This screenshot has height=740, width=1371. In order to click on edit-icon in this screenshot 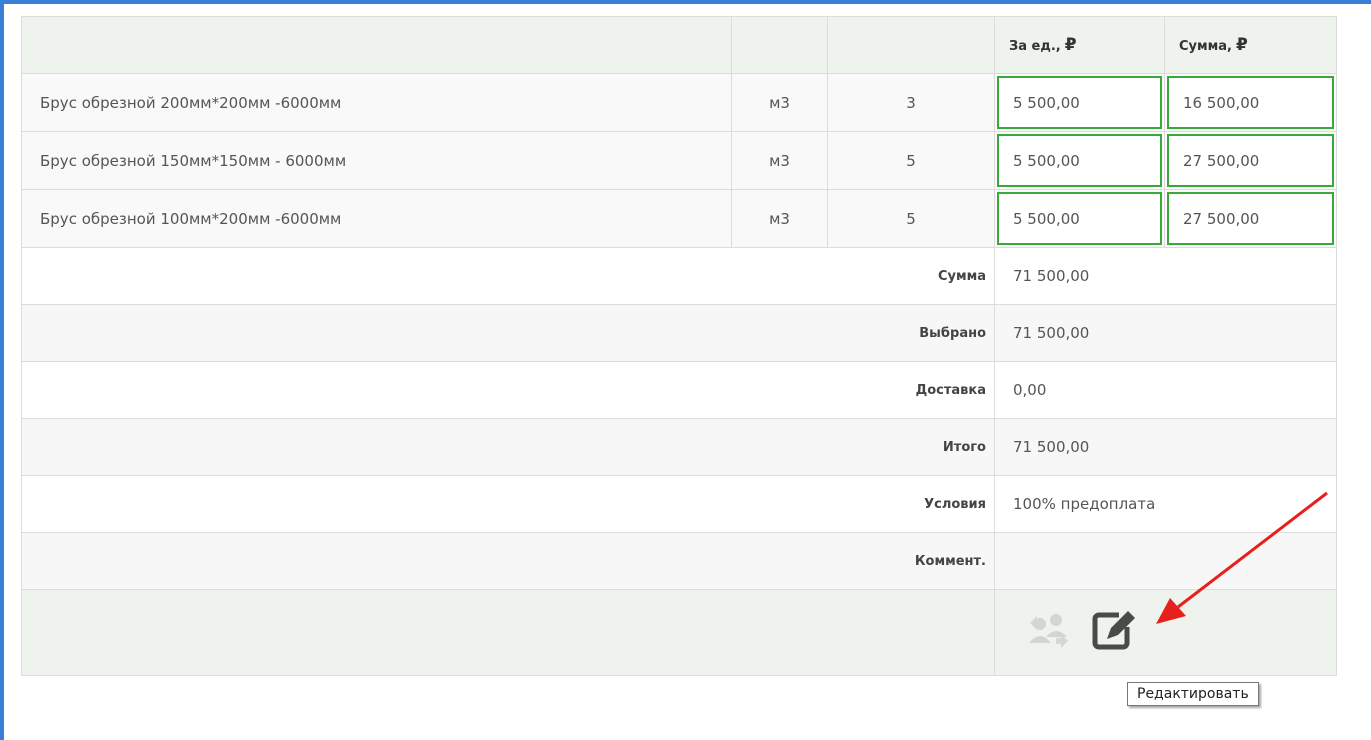, I will do `click(1117, 633)`.